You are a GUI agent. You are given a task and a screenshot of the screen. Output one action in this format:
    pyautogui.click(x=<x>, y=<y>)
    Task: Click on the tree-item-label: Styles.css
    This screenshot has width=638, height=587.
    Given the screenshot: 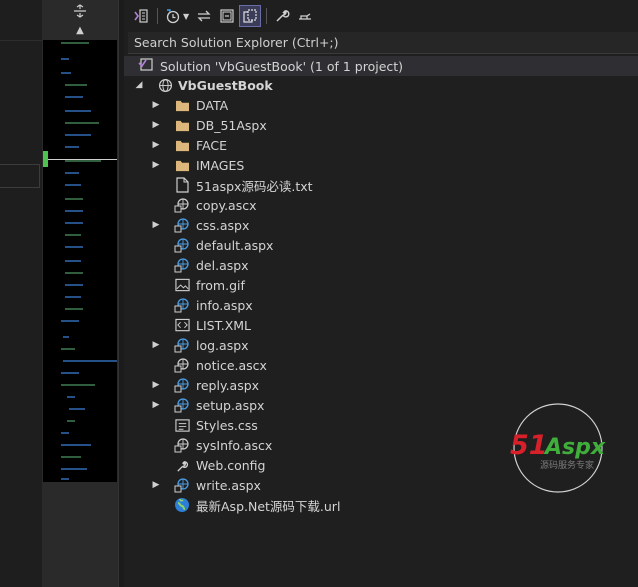 What is the action you would take?
    pyautogui.click(x=227, y=425)
    